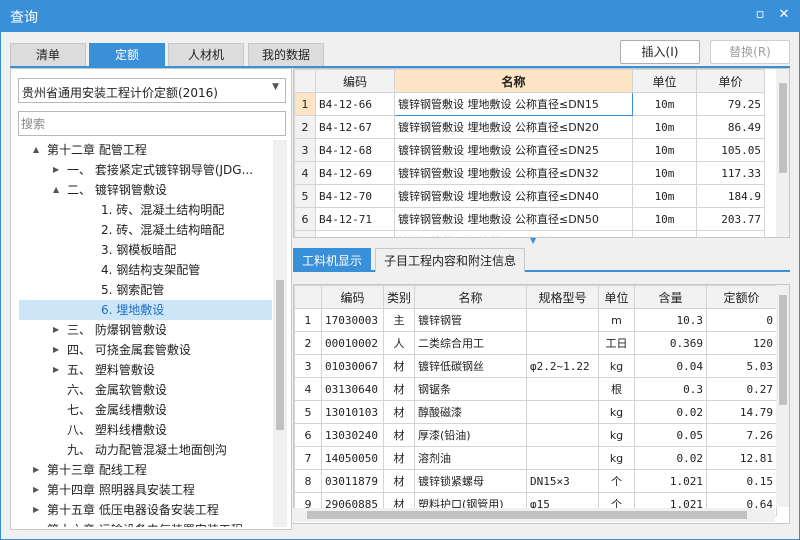  What do you see at coordinates (145, 150) in the screenshot?
I see `tree-node: ▲ 第十二章 配管工程` at bounding box center [145, 150].